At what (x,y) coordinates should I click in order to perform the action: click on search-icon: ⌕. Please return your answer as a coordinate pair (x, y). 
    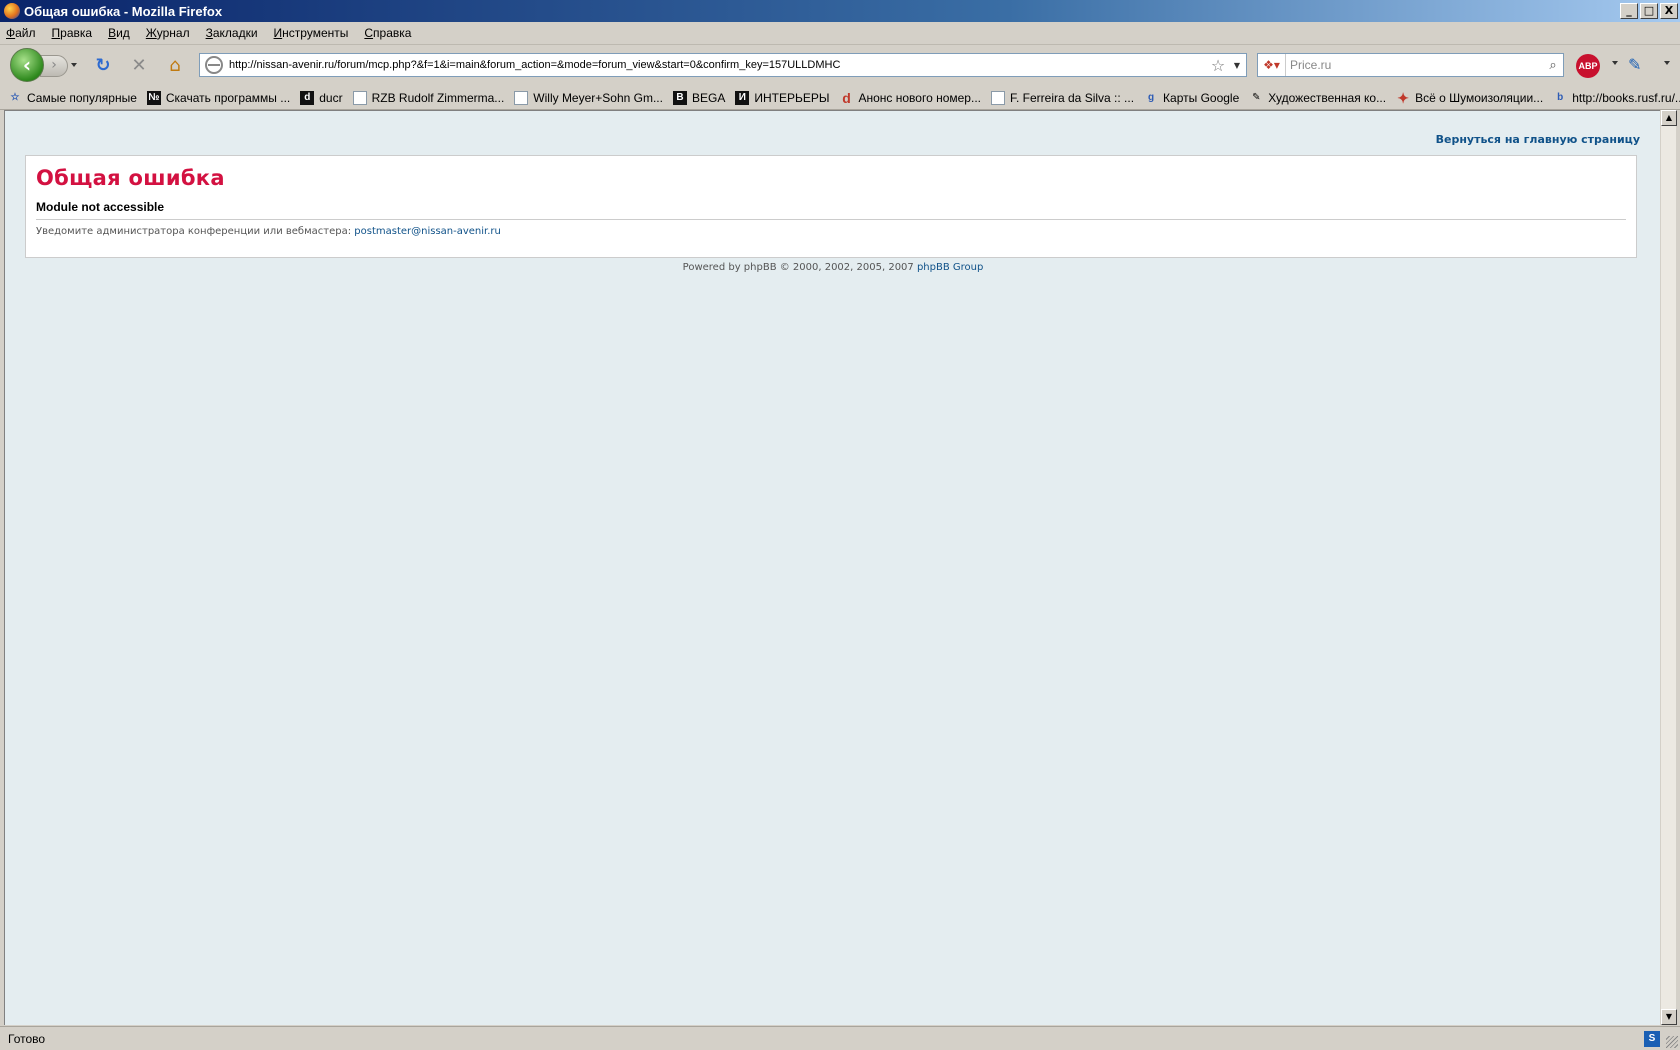
    Looking at the image, I should click on (1553, 65).